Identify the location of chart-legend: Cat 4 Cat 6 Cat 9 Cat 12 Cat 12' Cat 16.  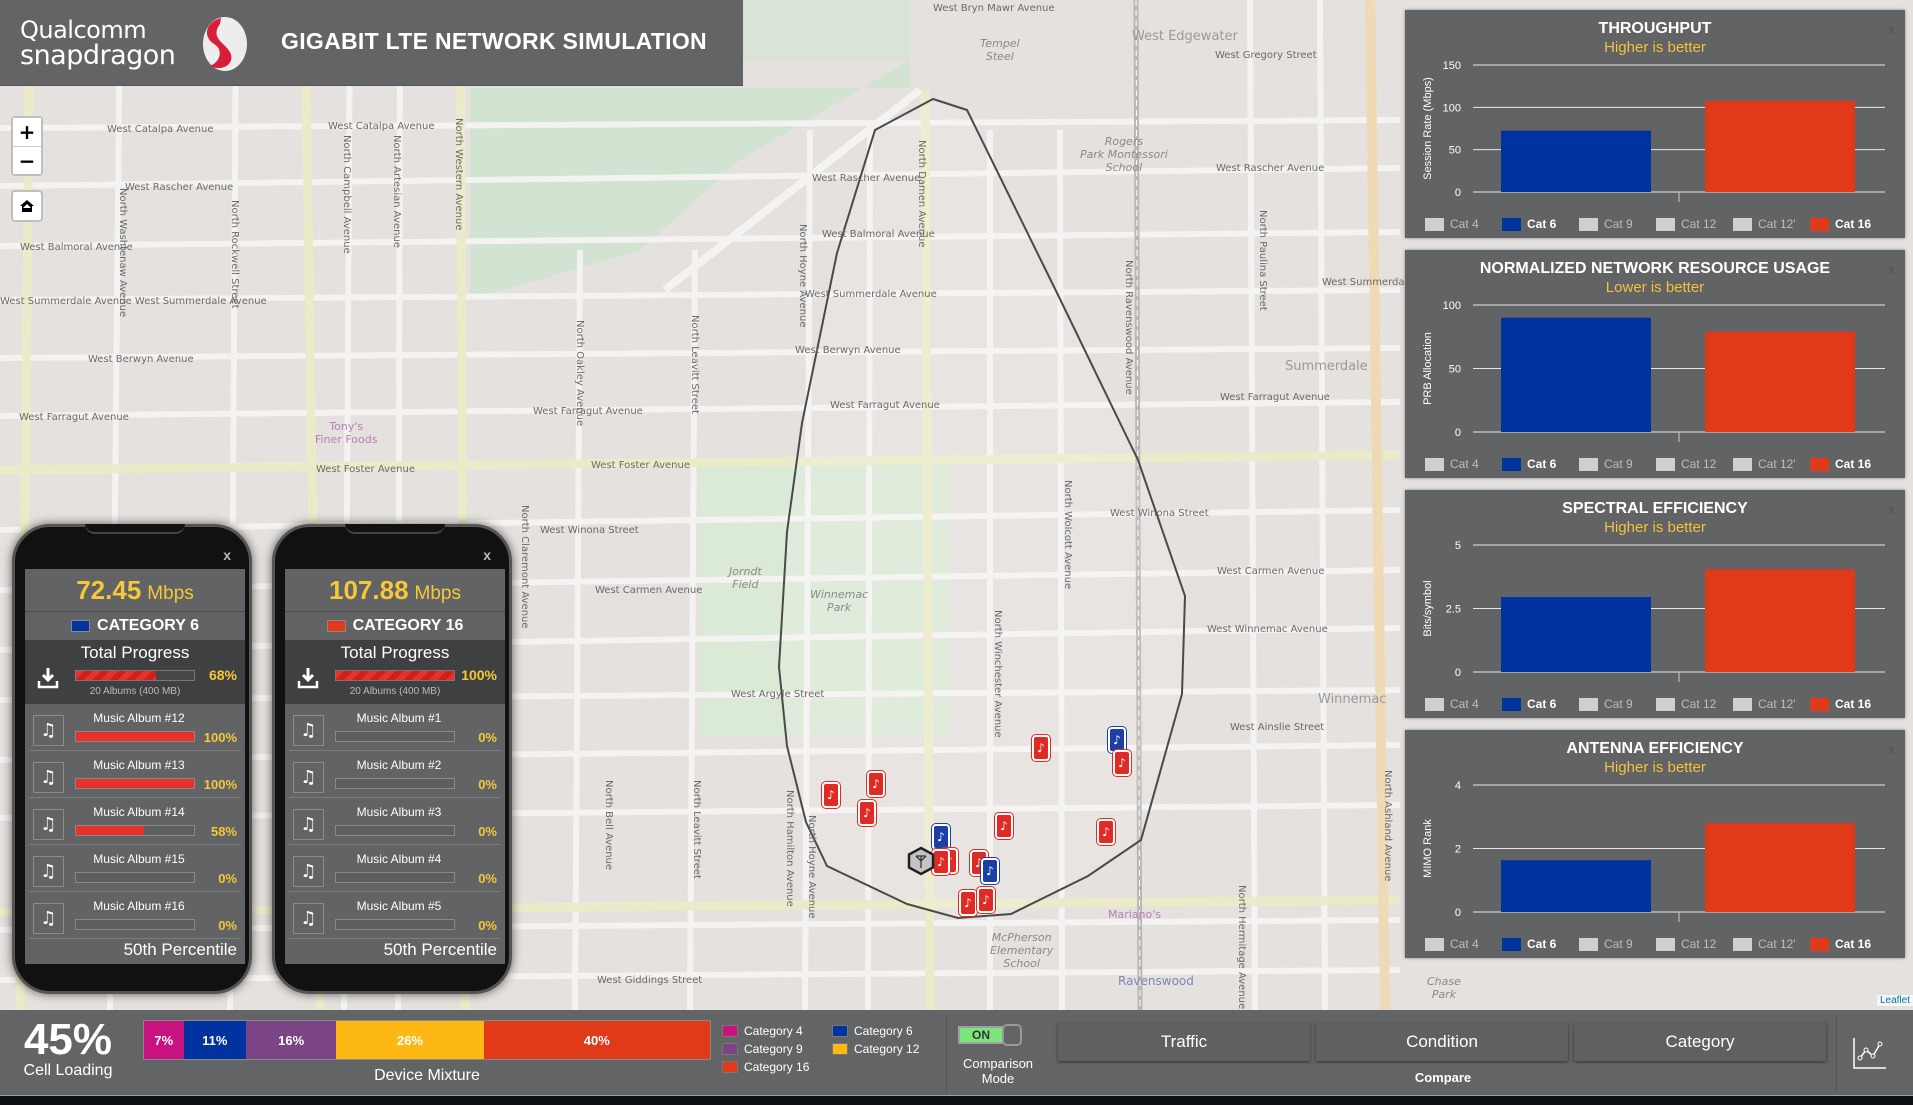
(1656, 224).